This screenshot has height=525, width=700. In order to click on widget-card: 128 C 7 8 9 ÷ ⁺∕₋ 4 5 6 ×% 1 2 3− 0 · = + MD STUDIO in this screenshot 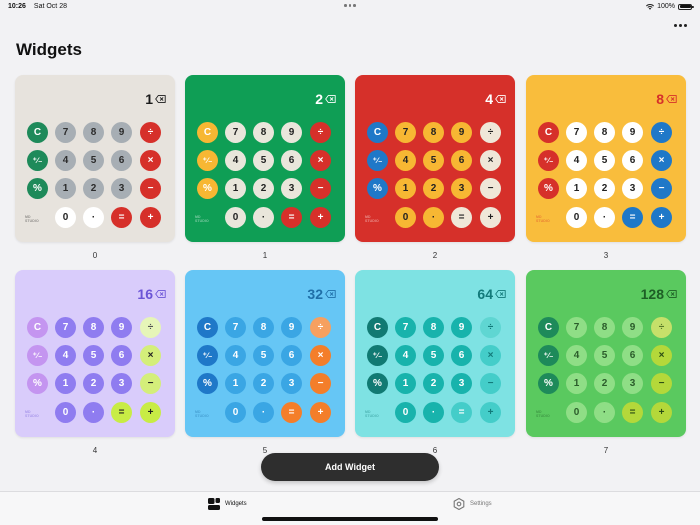, I will do `click(606, 353)`.